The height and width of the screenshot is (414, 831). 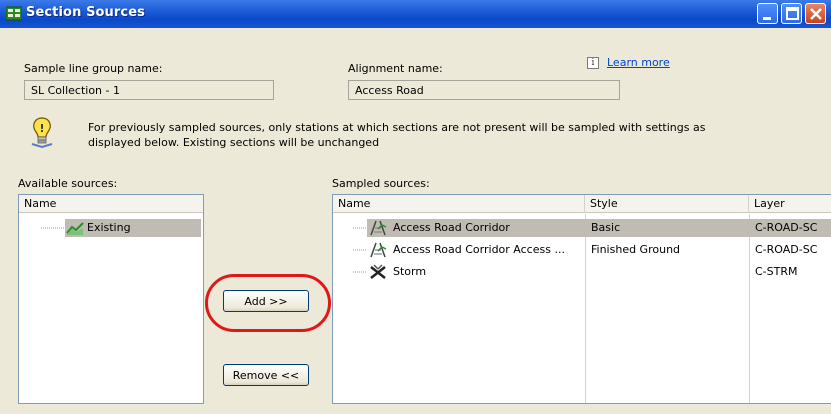 What do you see at coordinates (668, 272) in the screenshot?
I see `row-style` at bounding box center [668, 272].